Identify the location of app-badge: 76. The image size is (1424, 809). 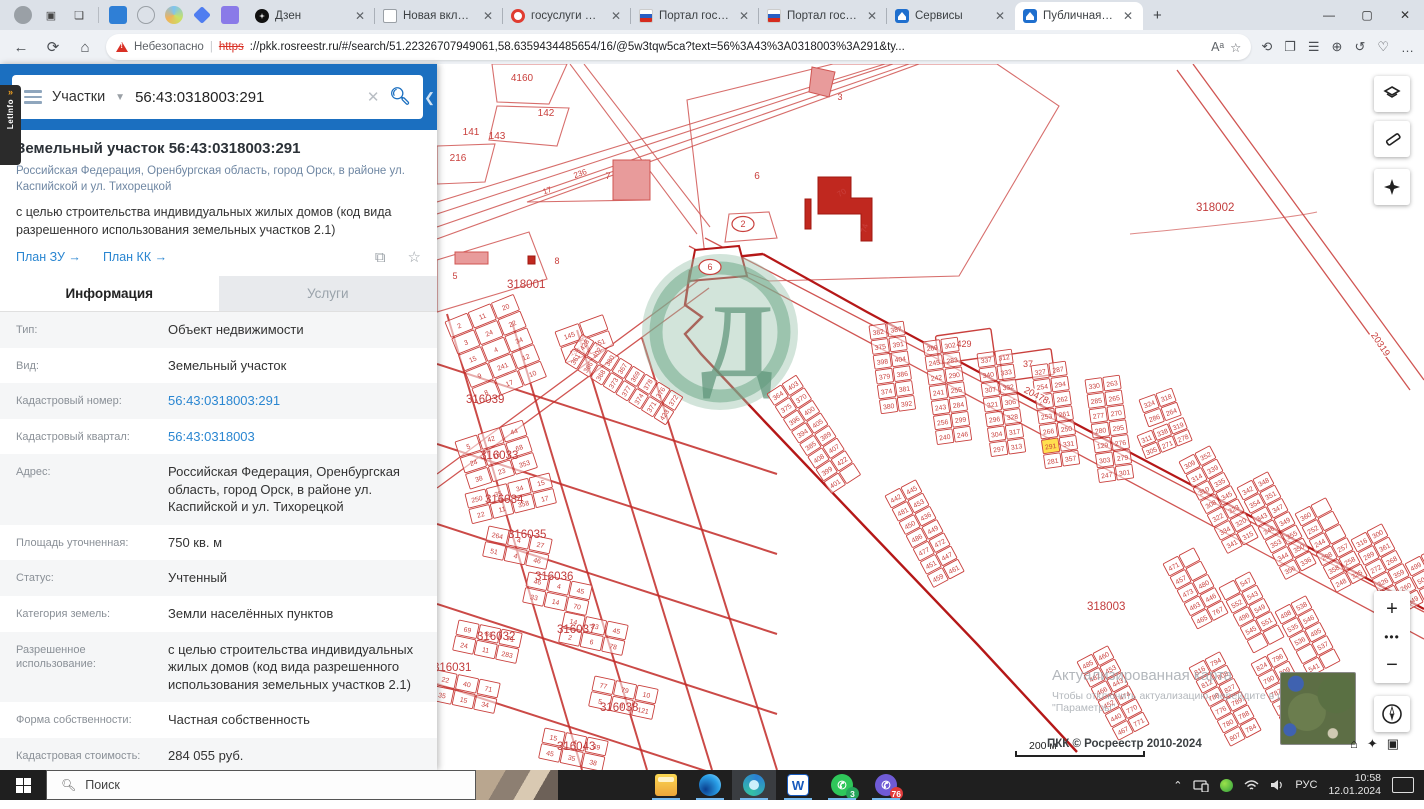
(896, 793).